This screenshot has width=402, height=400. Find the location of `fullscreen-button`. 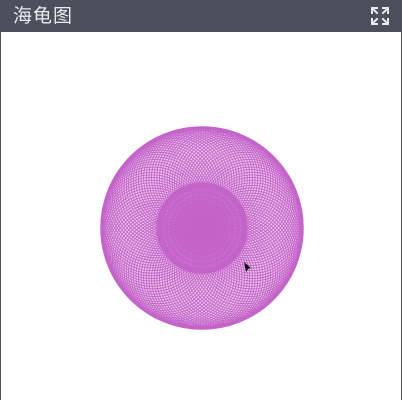

fullscreen-button is located at coordinates (380, 16).